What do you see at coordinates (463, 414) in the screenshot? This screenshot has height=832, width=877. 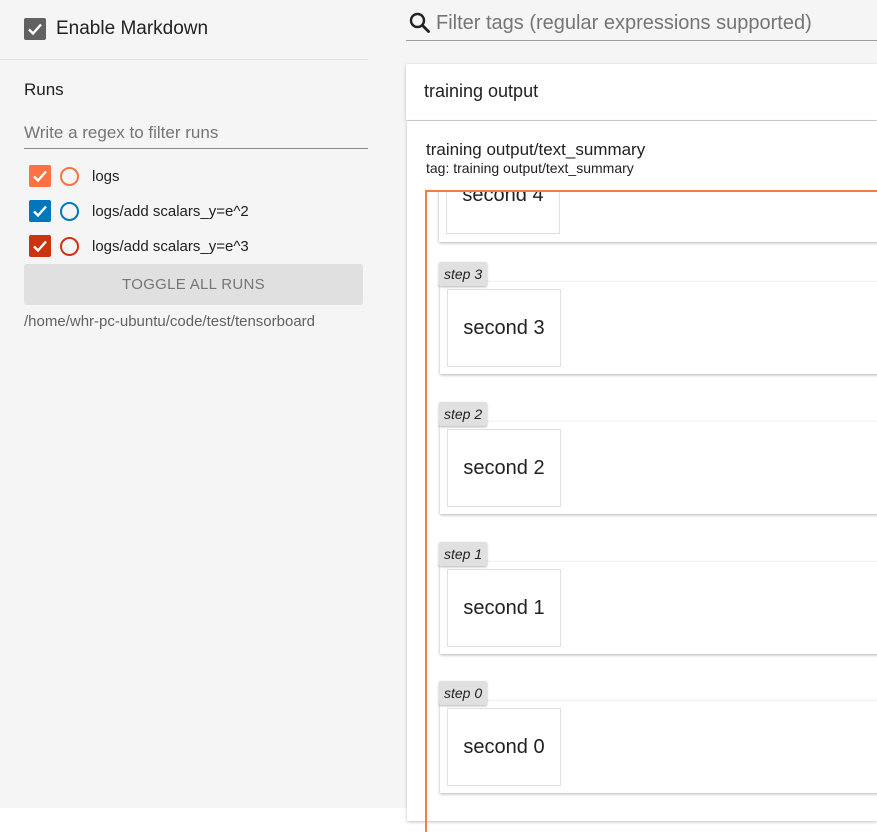 I see `step-label: step 2` at bounding box center [463, 414].